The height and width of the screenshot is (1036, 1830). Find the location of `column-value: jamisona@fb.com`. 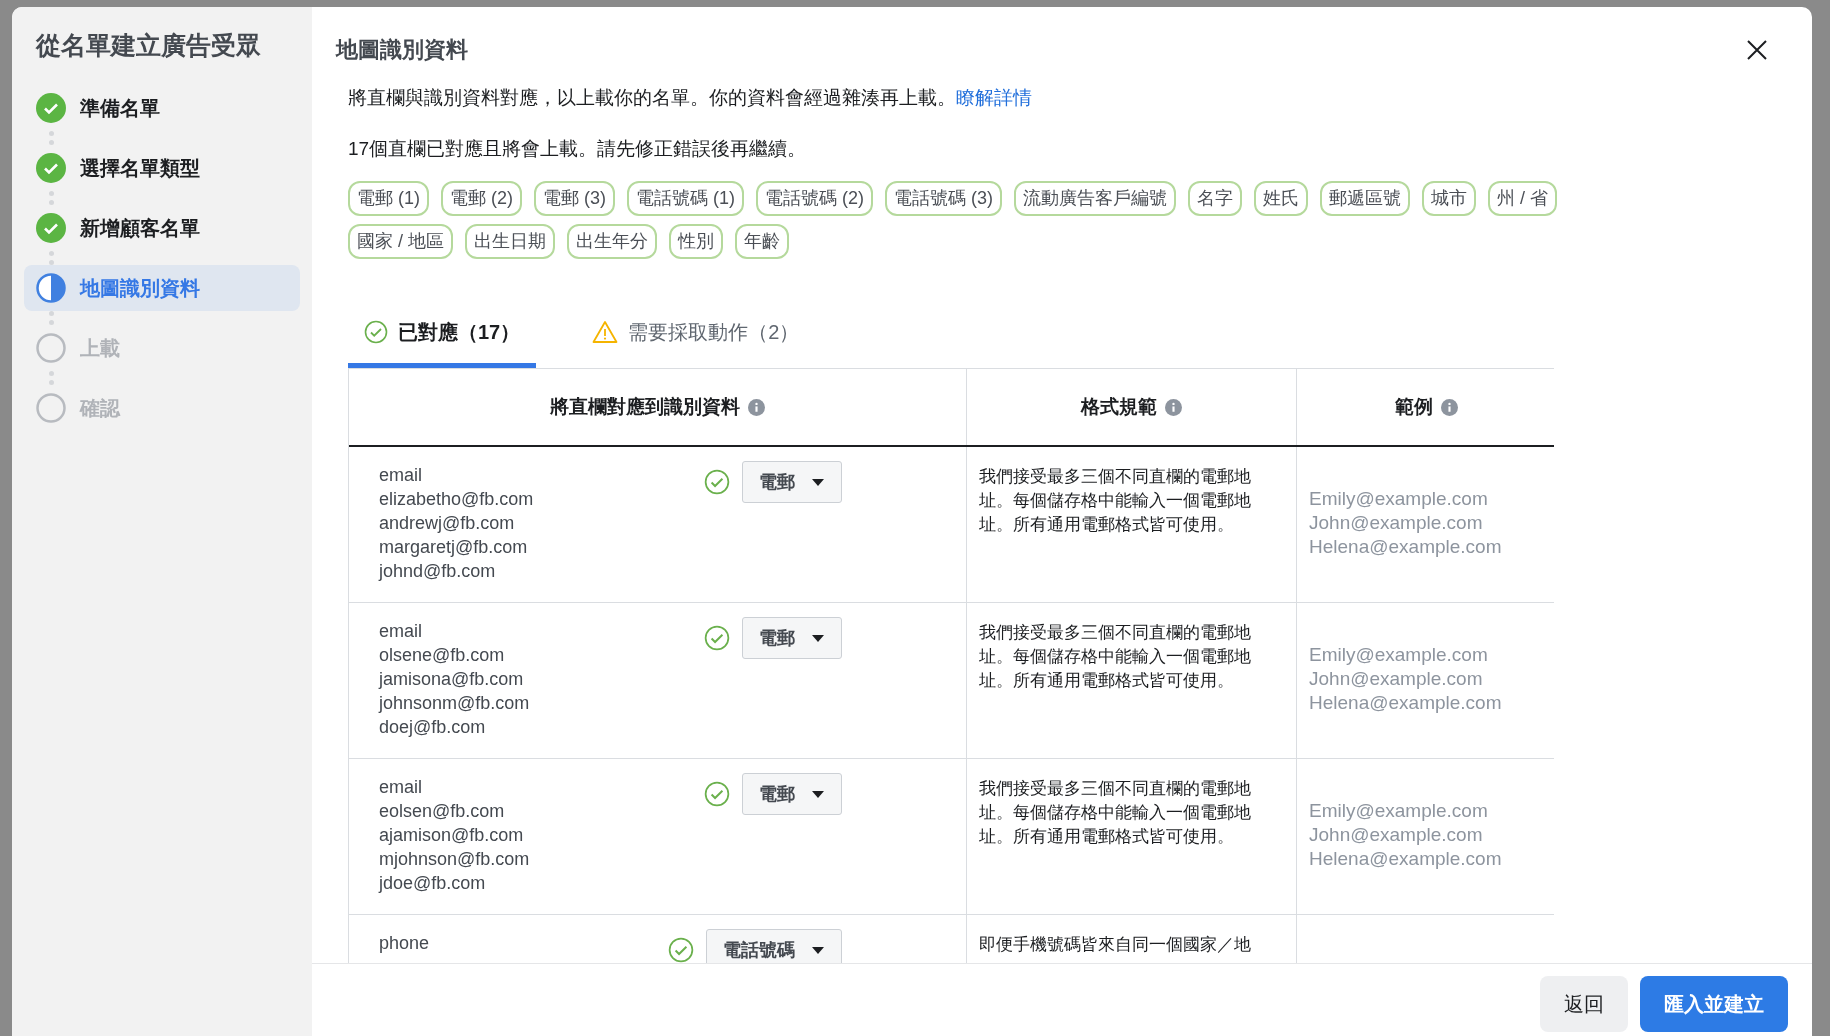

column-value: jamisona@fb.com is located at coordinates (452, 679).